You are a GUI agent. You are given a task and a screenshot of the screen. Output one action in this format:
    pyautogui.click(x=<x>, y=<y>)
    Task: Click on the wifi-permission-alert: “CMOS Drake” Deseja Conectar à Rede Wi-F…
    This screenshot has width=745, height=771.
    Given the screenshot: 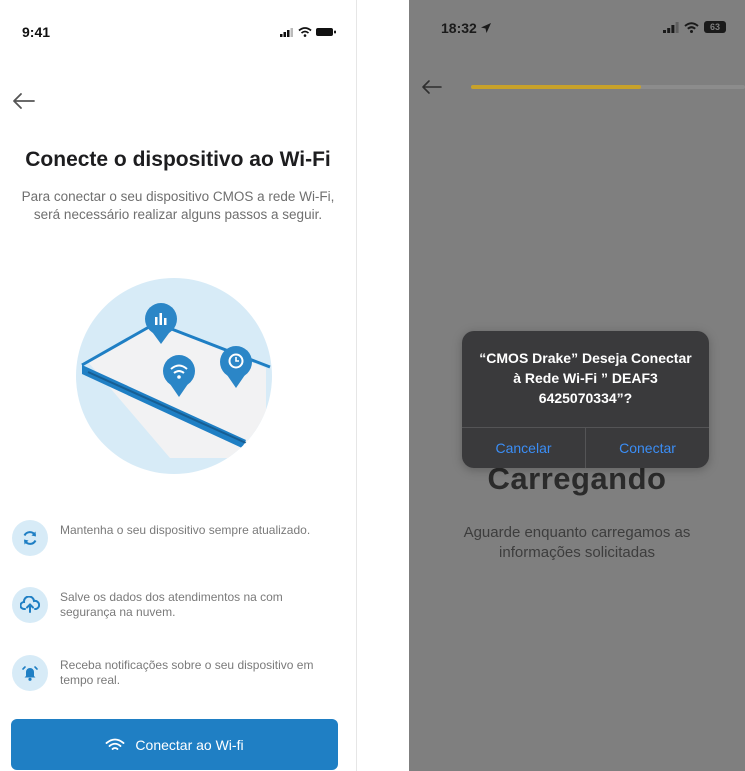 What is the action you would take?
    pyautogui.click(x=585, y=399)
    